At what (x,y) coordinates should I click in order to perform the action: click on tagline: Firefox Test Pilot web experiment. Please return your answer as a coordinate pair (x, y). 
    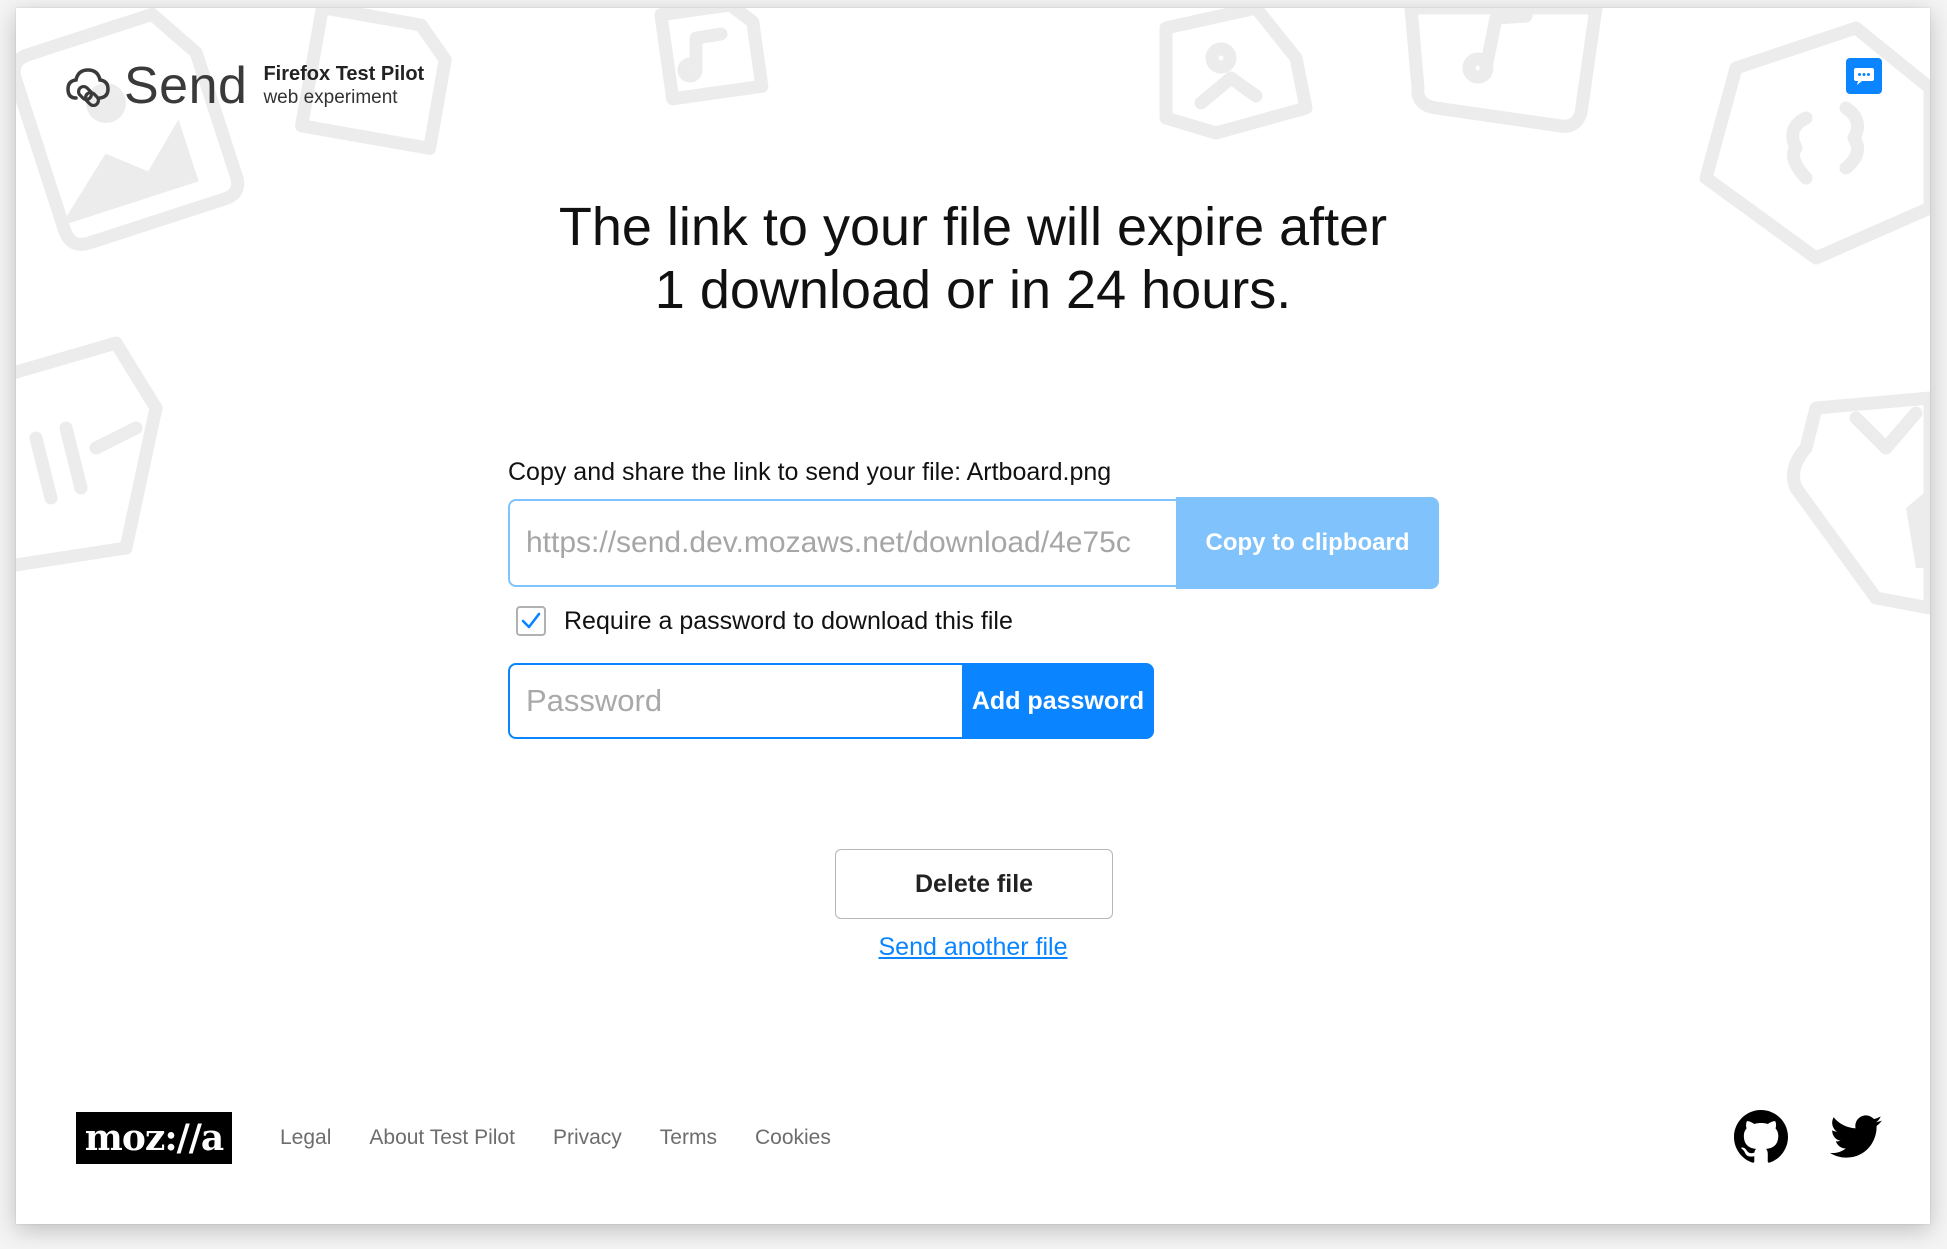
    Looking at the image, I should click on (343, 86).